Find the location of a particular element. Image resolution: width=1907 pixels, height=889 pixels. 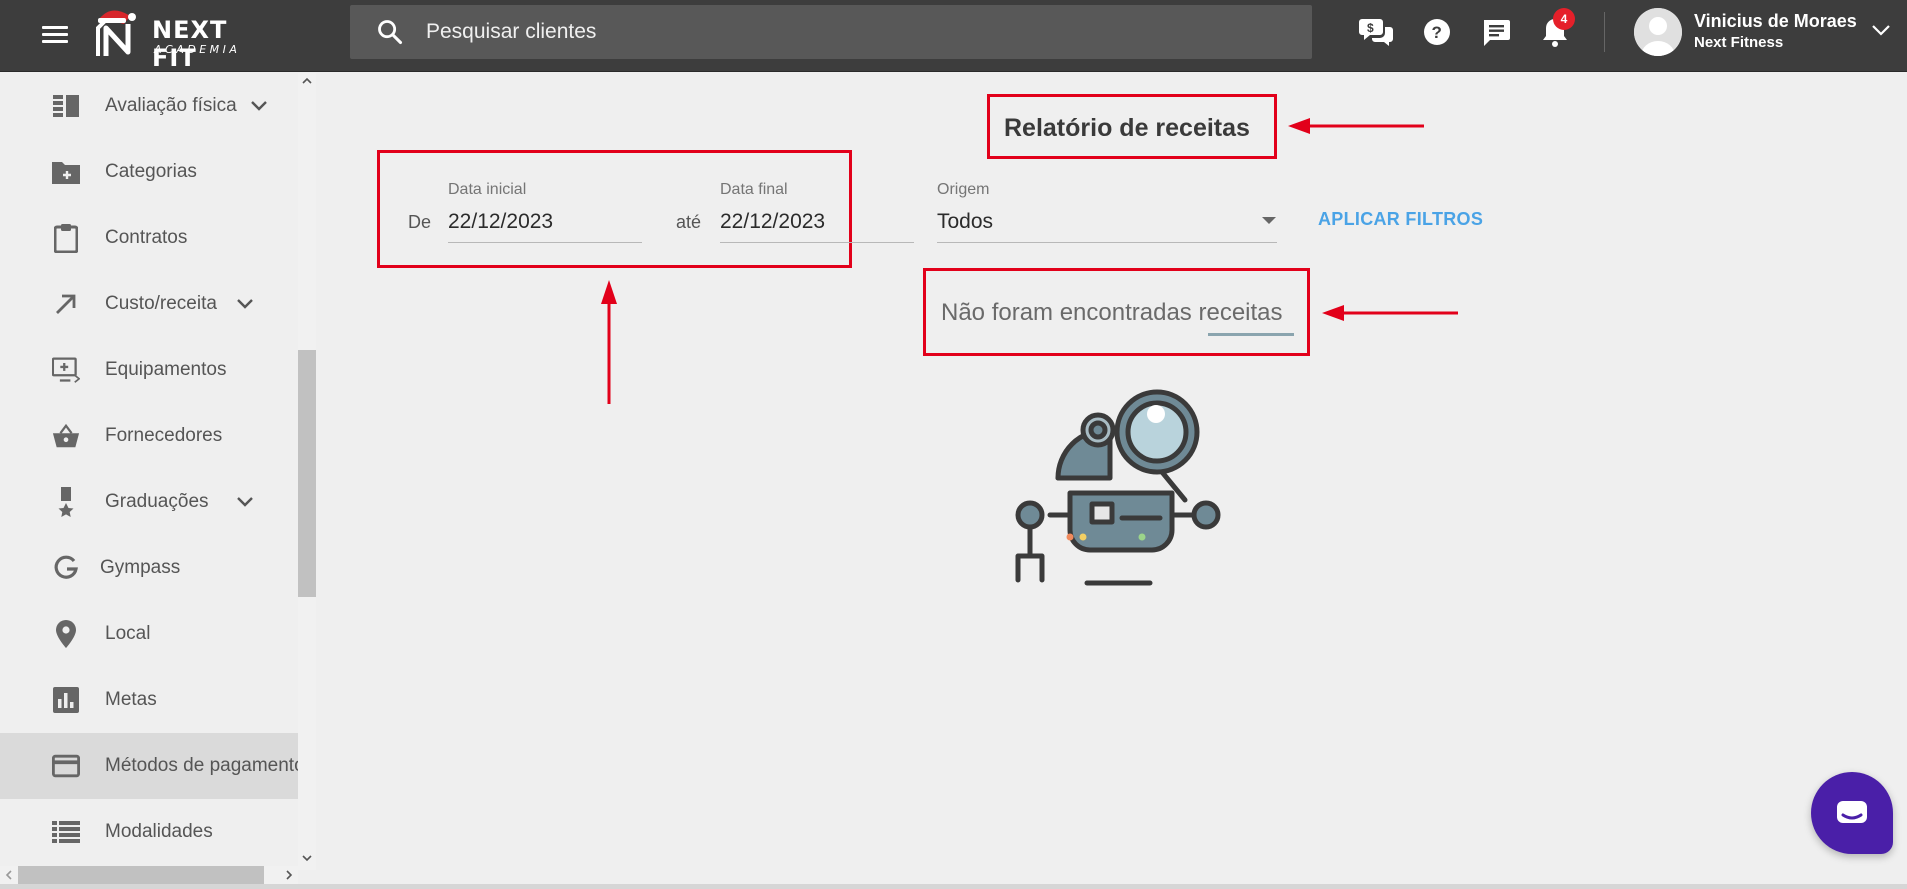

sidebar-item-label: Fornecedores is located at coordinates (164, 435).